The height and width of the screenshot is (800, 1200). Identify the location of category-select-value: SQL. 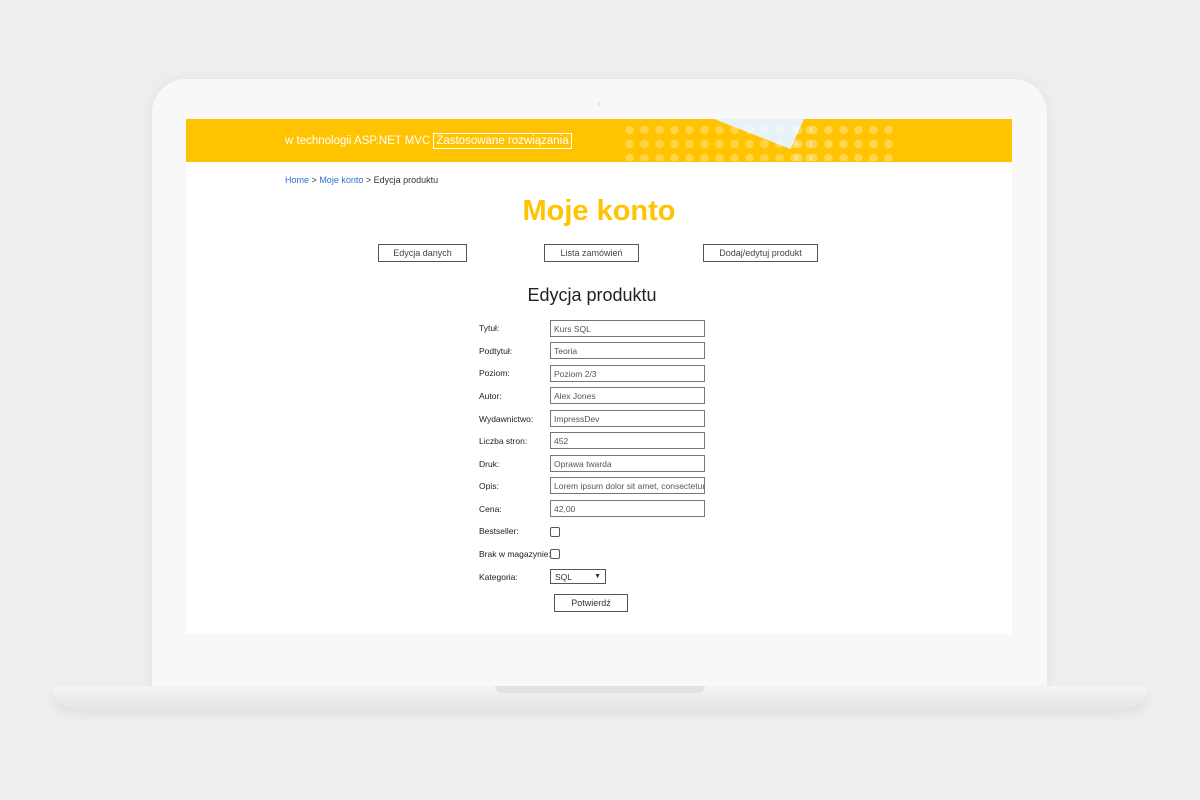
(564, 576).